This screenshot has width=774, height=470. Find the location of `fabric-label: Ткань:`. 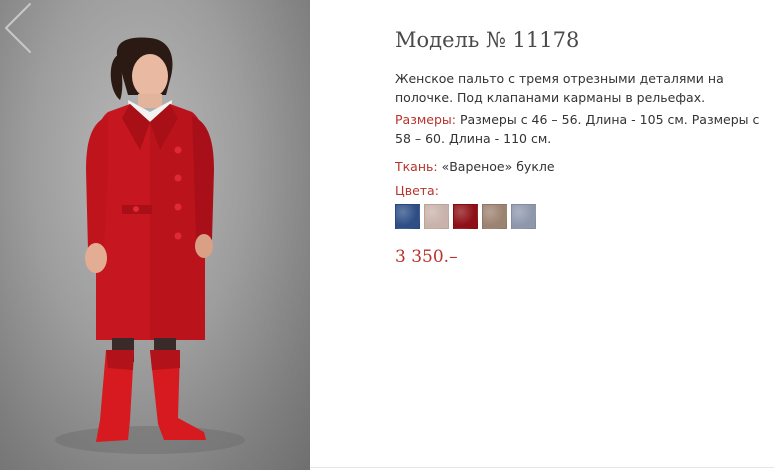

fabric-label: Ткань: is located at coordinates (416, 166).